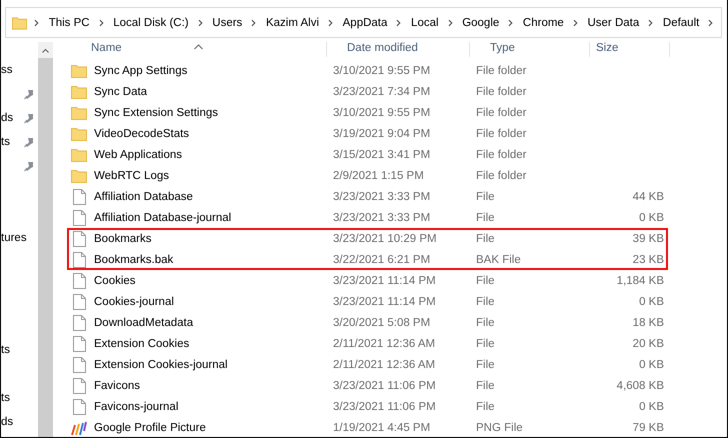  Describe the element at coordinates (115, 280) in the screenshot. I see `file-name: Cookies` at that location.